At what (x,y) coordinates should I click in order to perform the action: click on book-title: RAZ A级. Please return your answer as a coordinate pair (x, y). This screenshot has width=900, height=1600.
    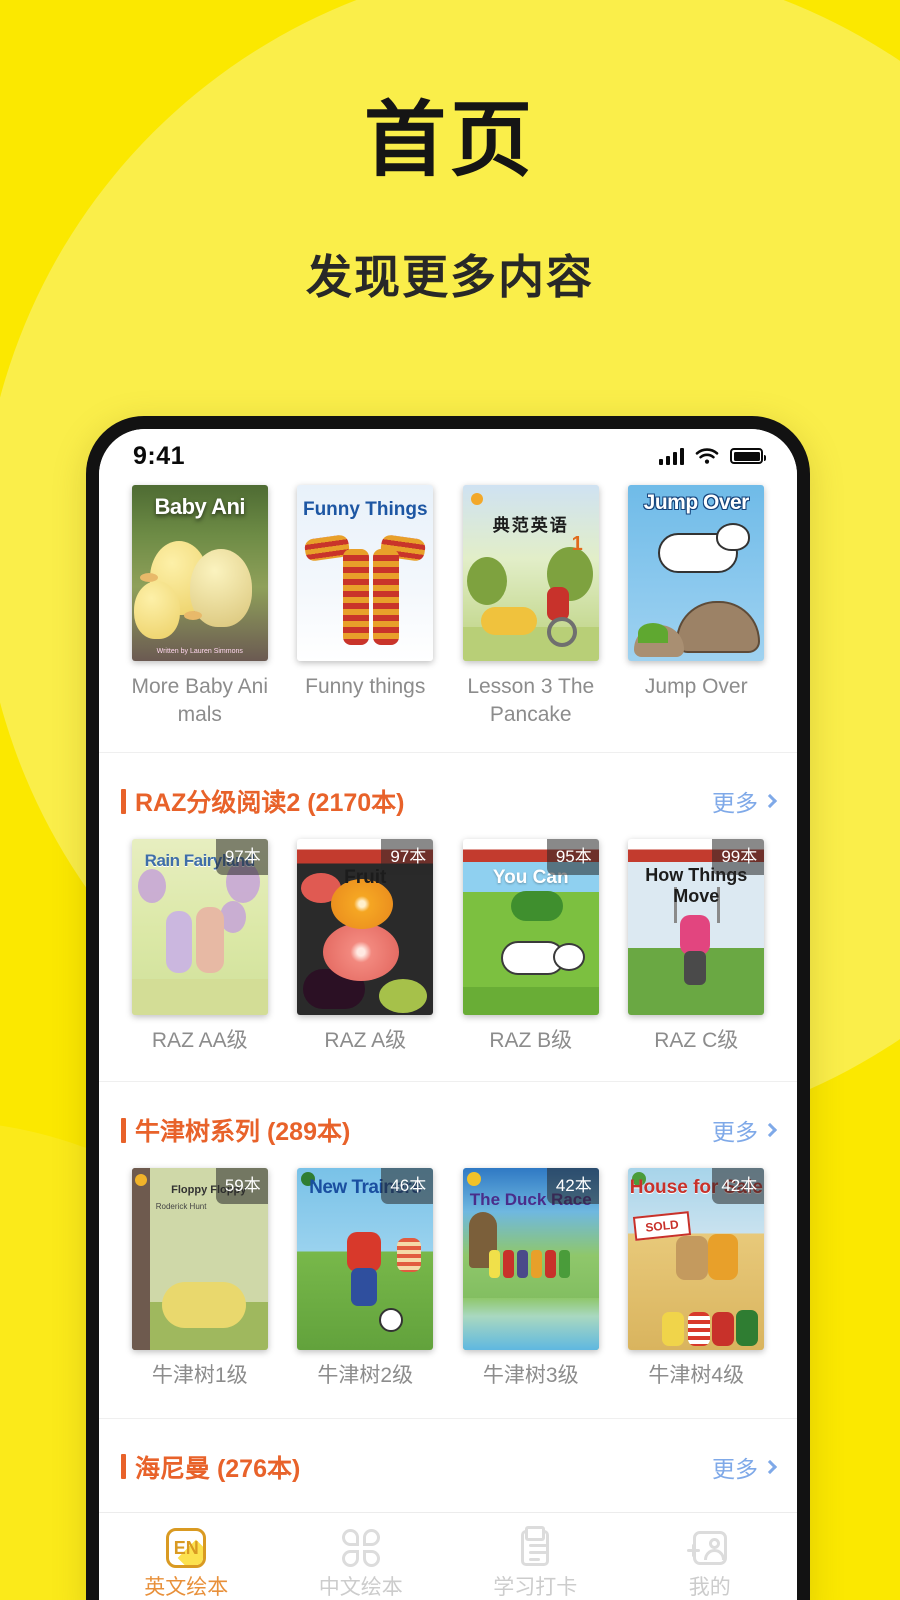
    Looking at the image, I should click on (365, 1041).